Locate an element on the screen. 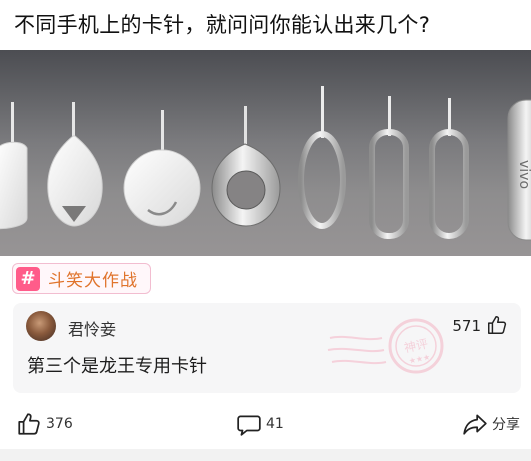 This screenshot has width=531, height=461. share-label: 分享 is located at coordinates (506, 425).